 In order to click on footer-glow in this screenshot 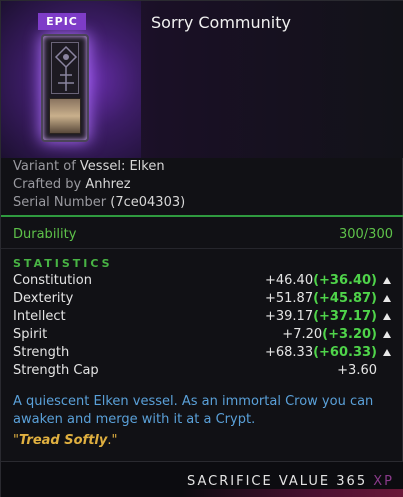, I will do `click(292, 493)`.